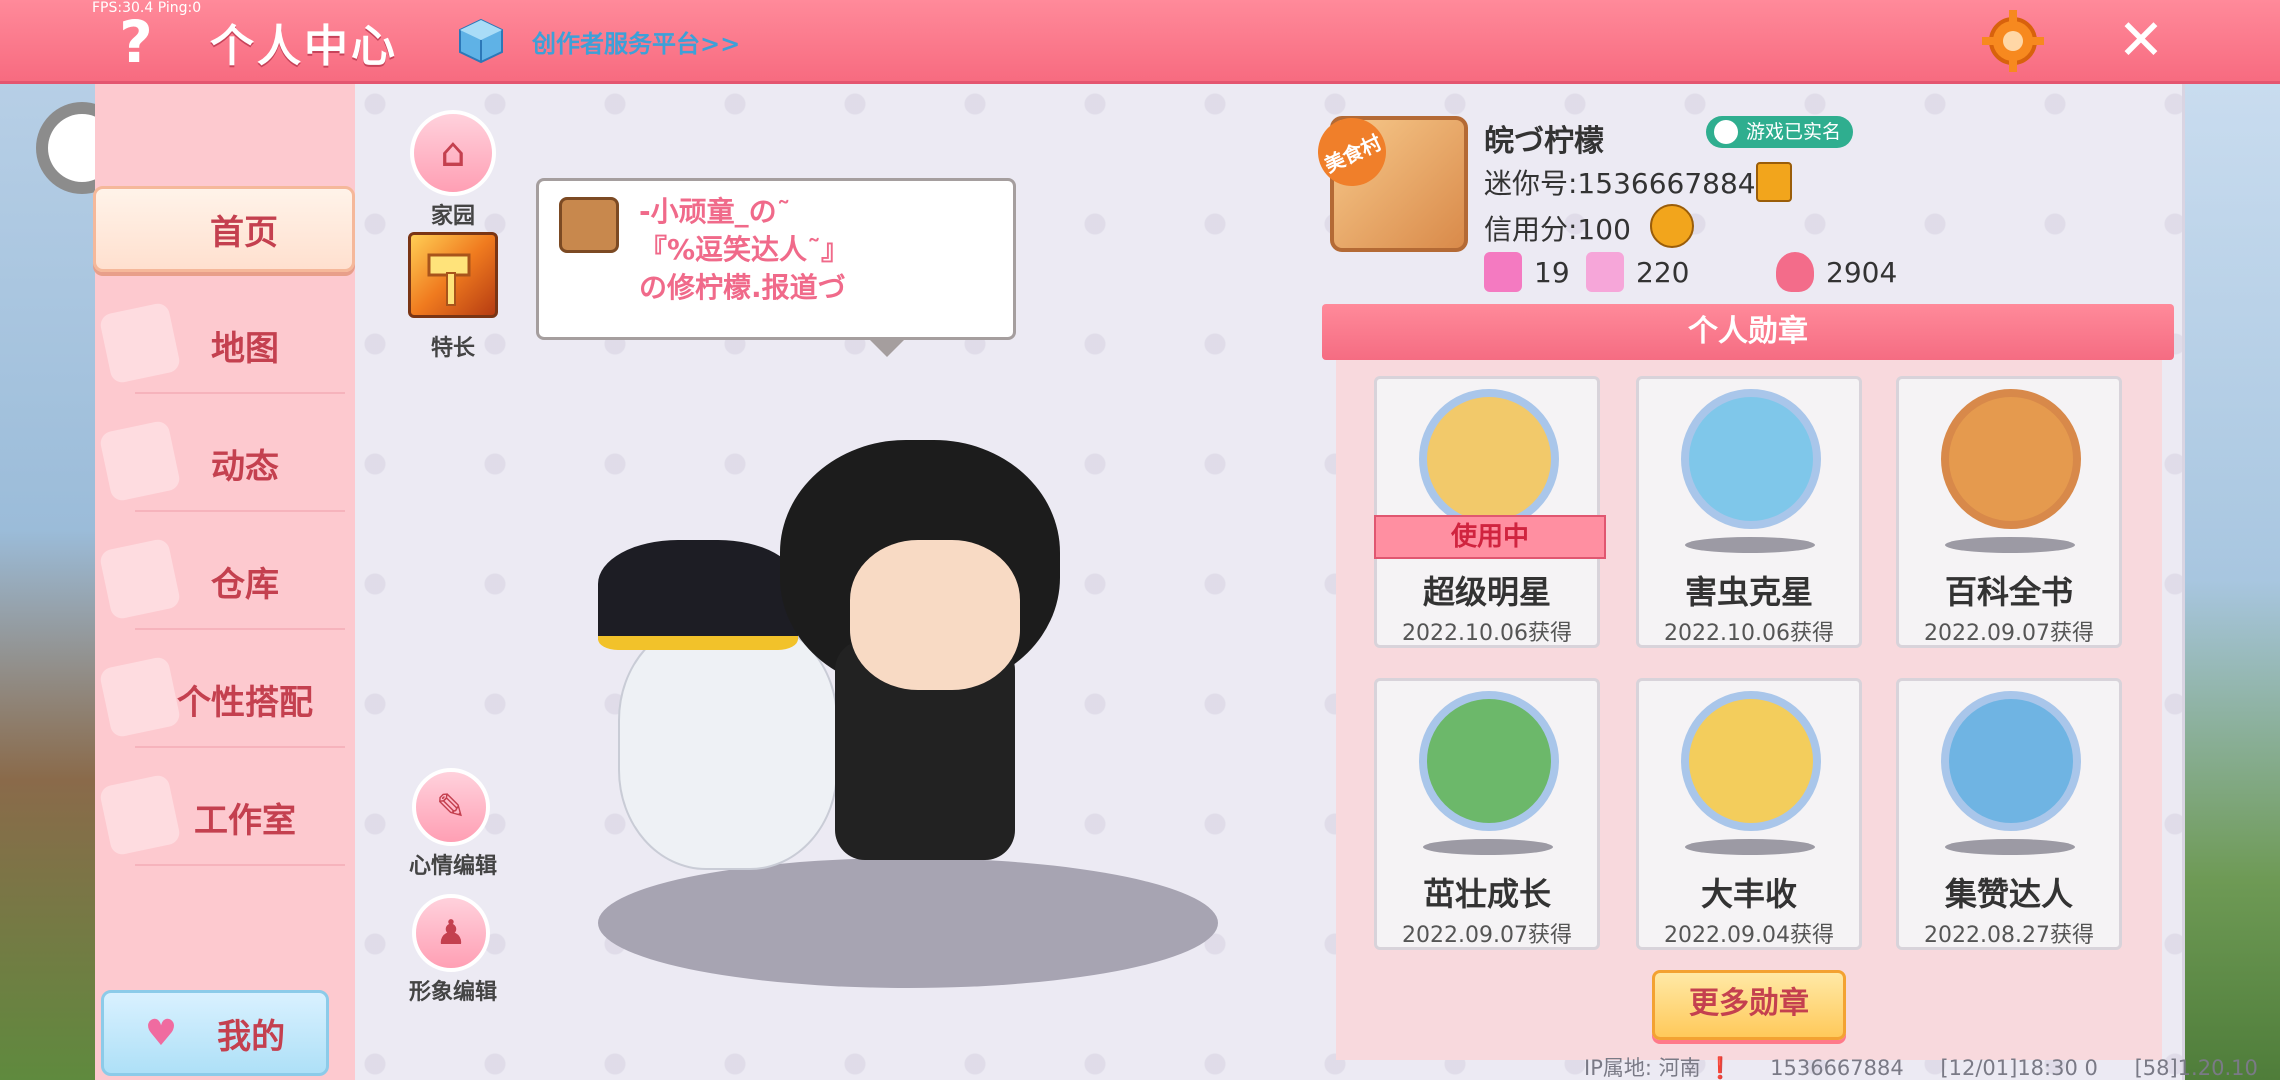 The width and height of the screenshot is (2280, 1080). I want to click on more-medals-button: 更多勋章, so click(1749, 1005).